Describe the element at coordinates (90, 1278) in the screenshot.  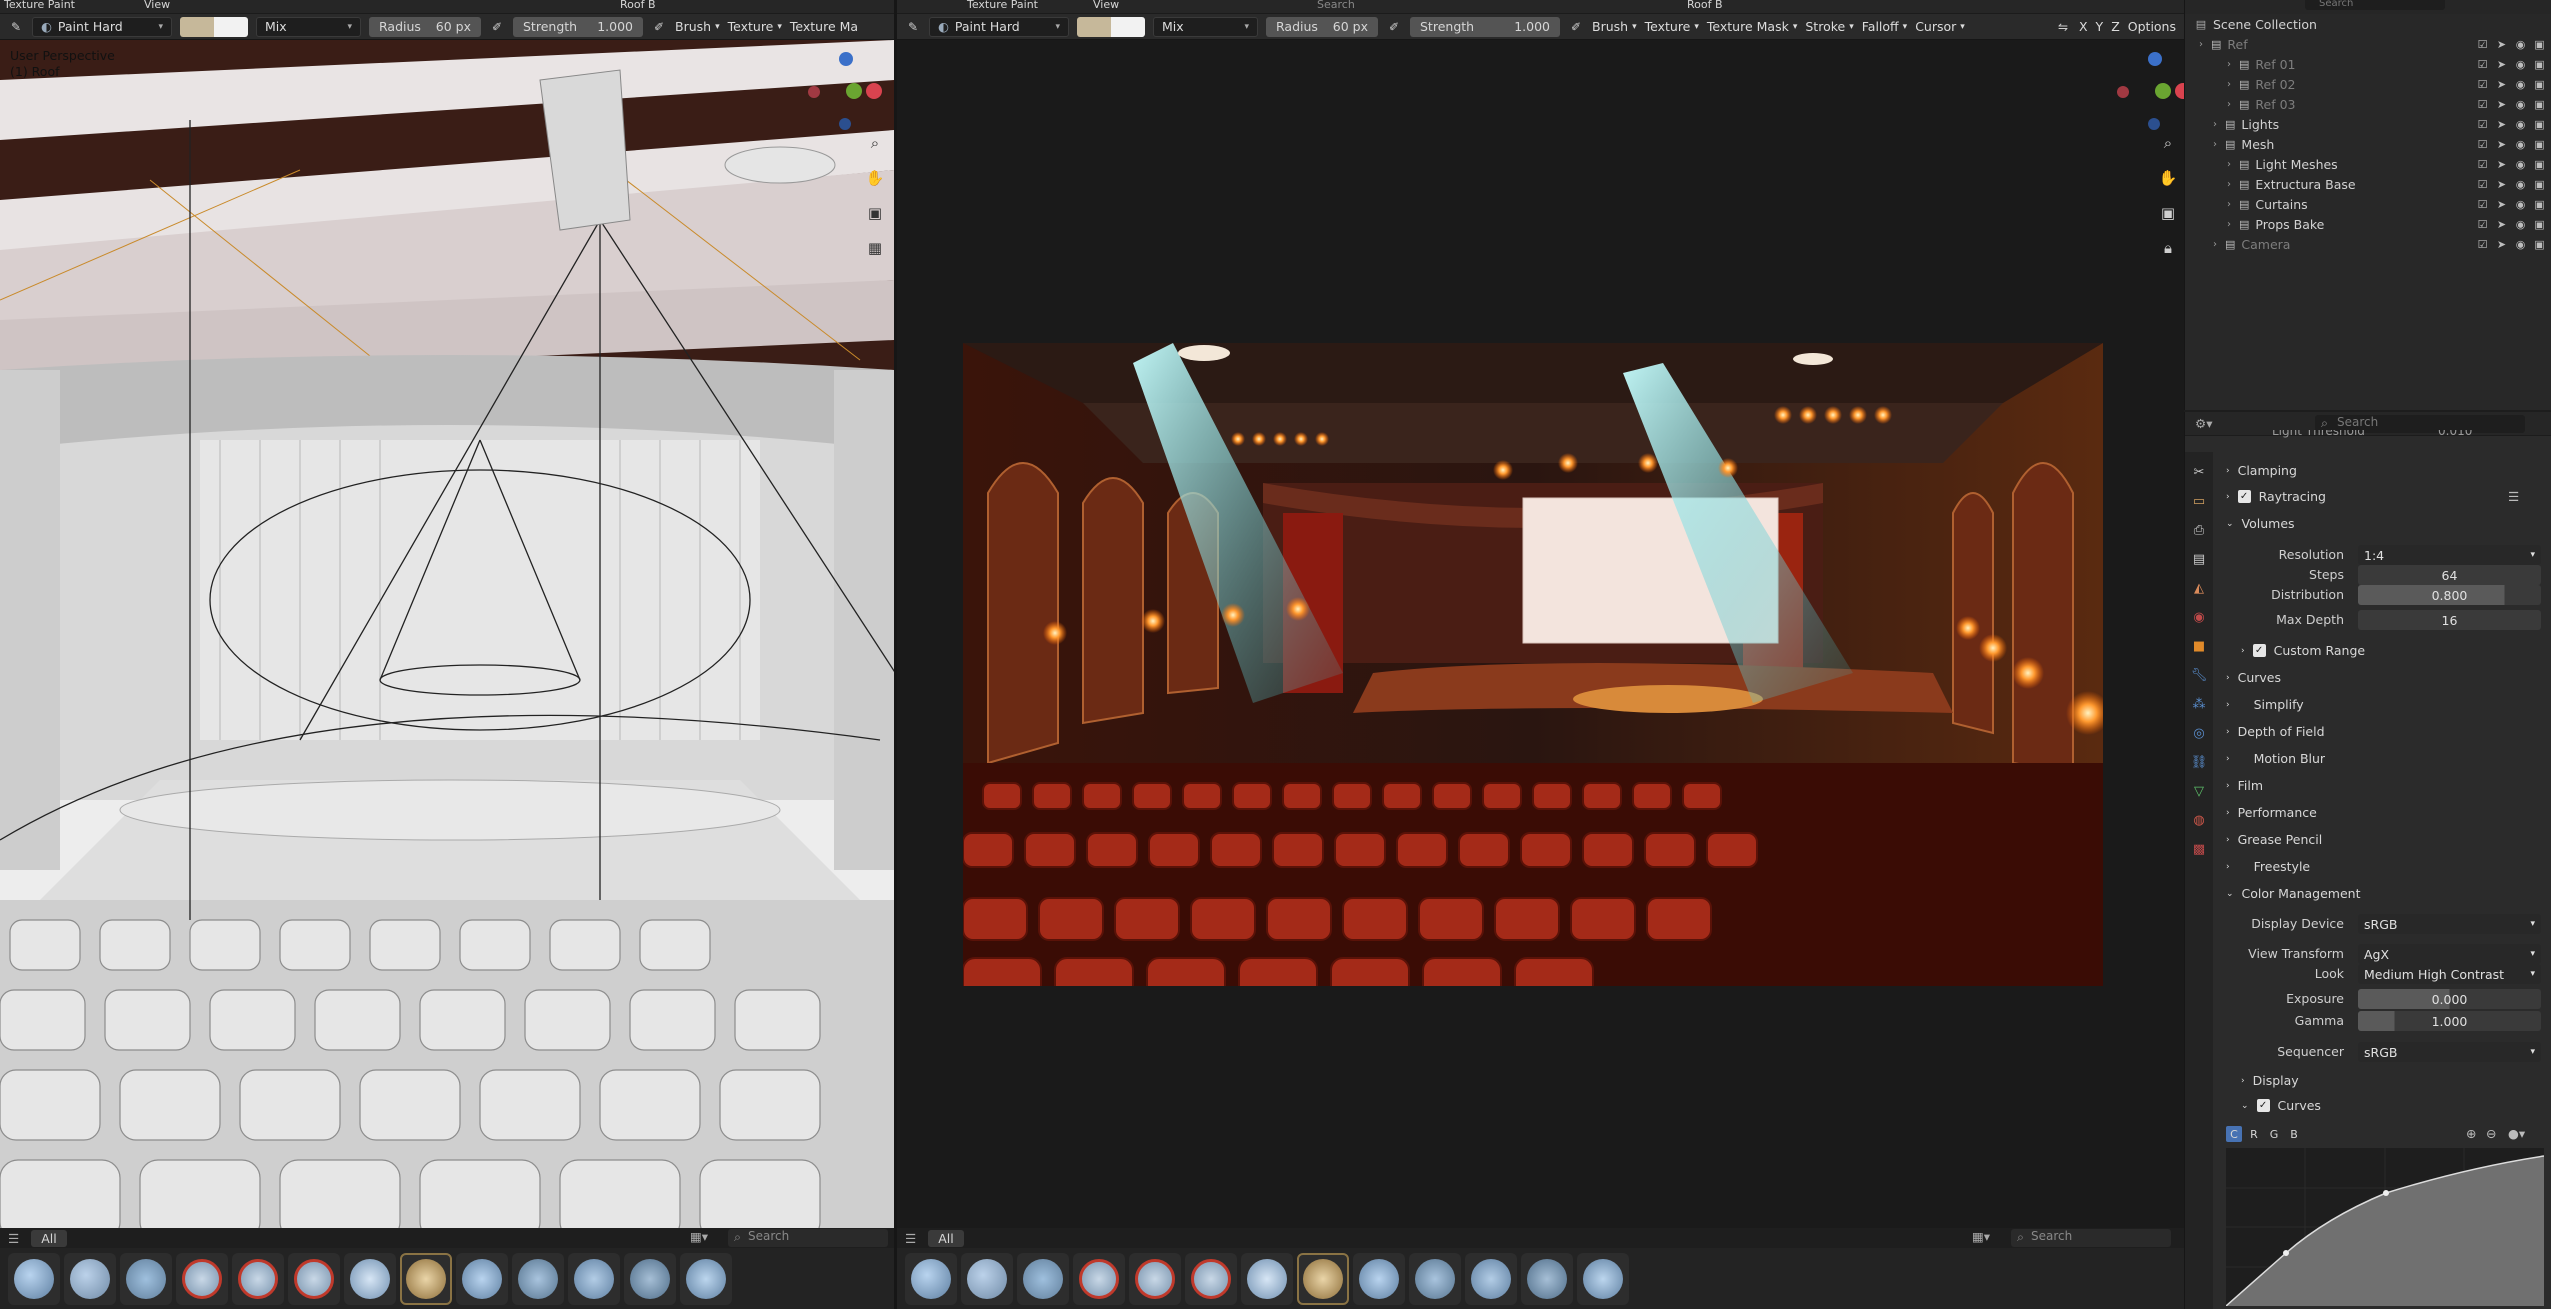
I see `brush-paint-soft` at that location.